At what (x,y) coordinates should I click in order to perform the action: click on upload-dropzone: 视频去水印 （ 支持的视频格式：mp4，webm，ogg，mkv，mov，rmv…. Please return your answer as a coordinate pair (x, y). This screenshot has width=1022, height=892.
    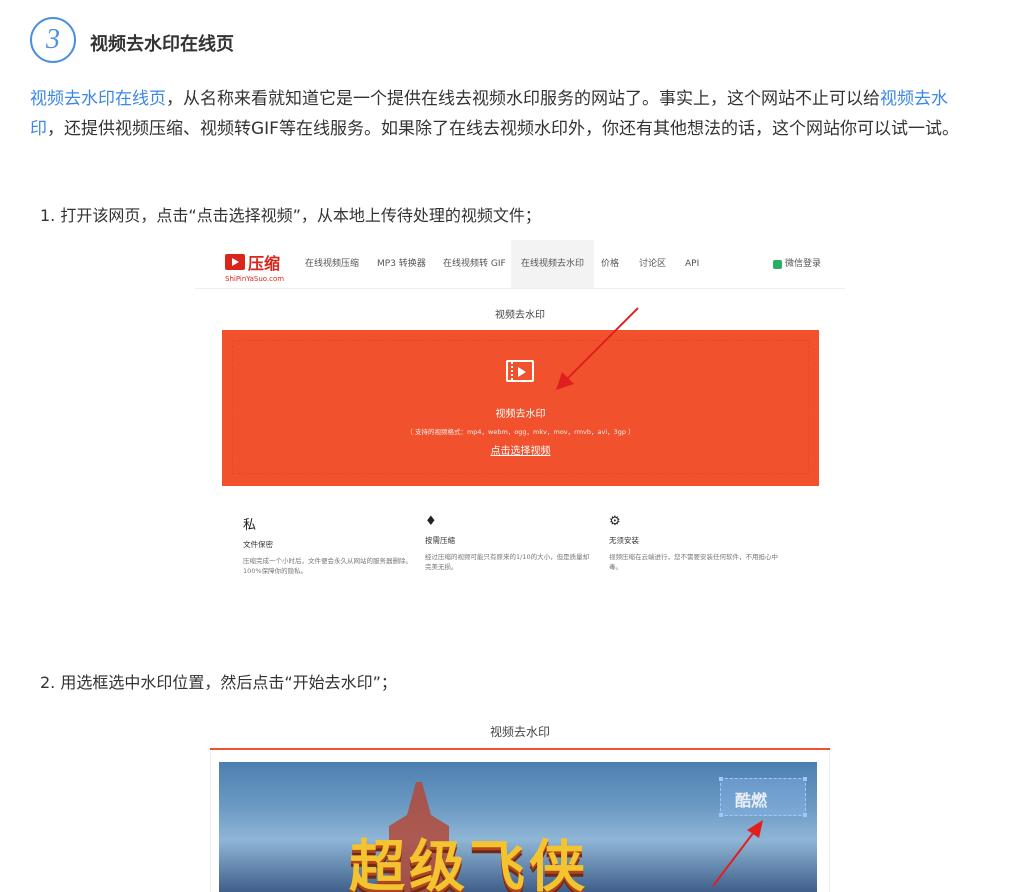
    Looking at the image, I should click on (520, 408).